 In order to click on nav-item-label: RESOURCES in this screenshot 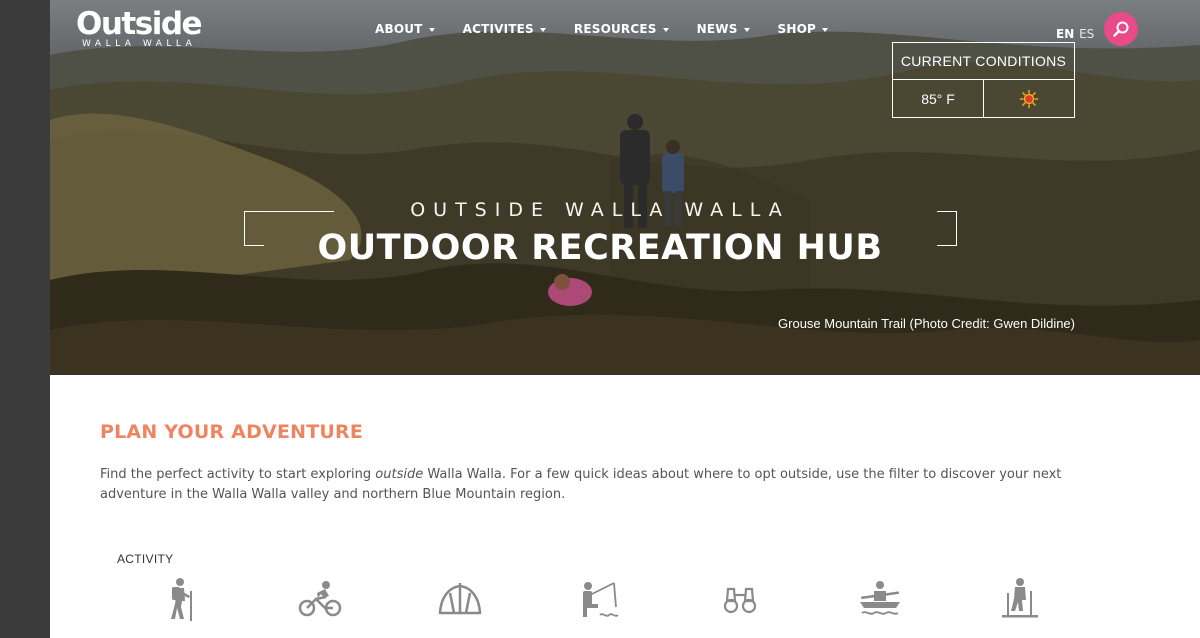, I will do `click(615, 29)`.